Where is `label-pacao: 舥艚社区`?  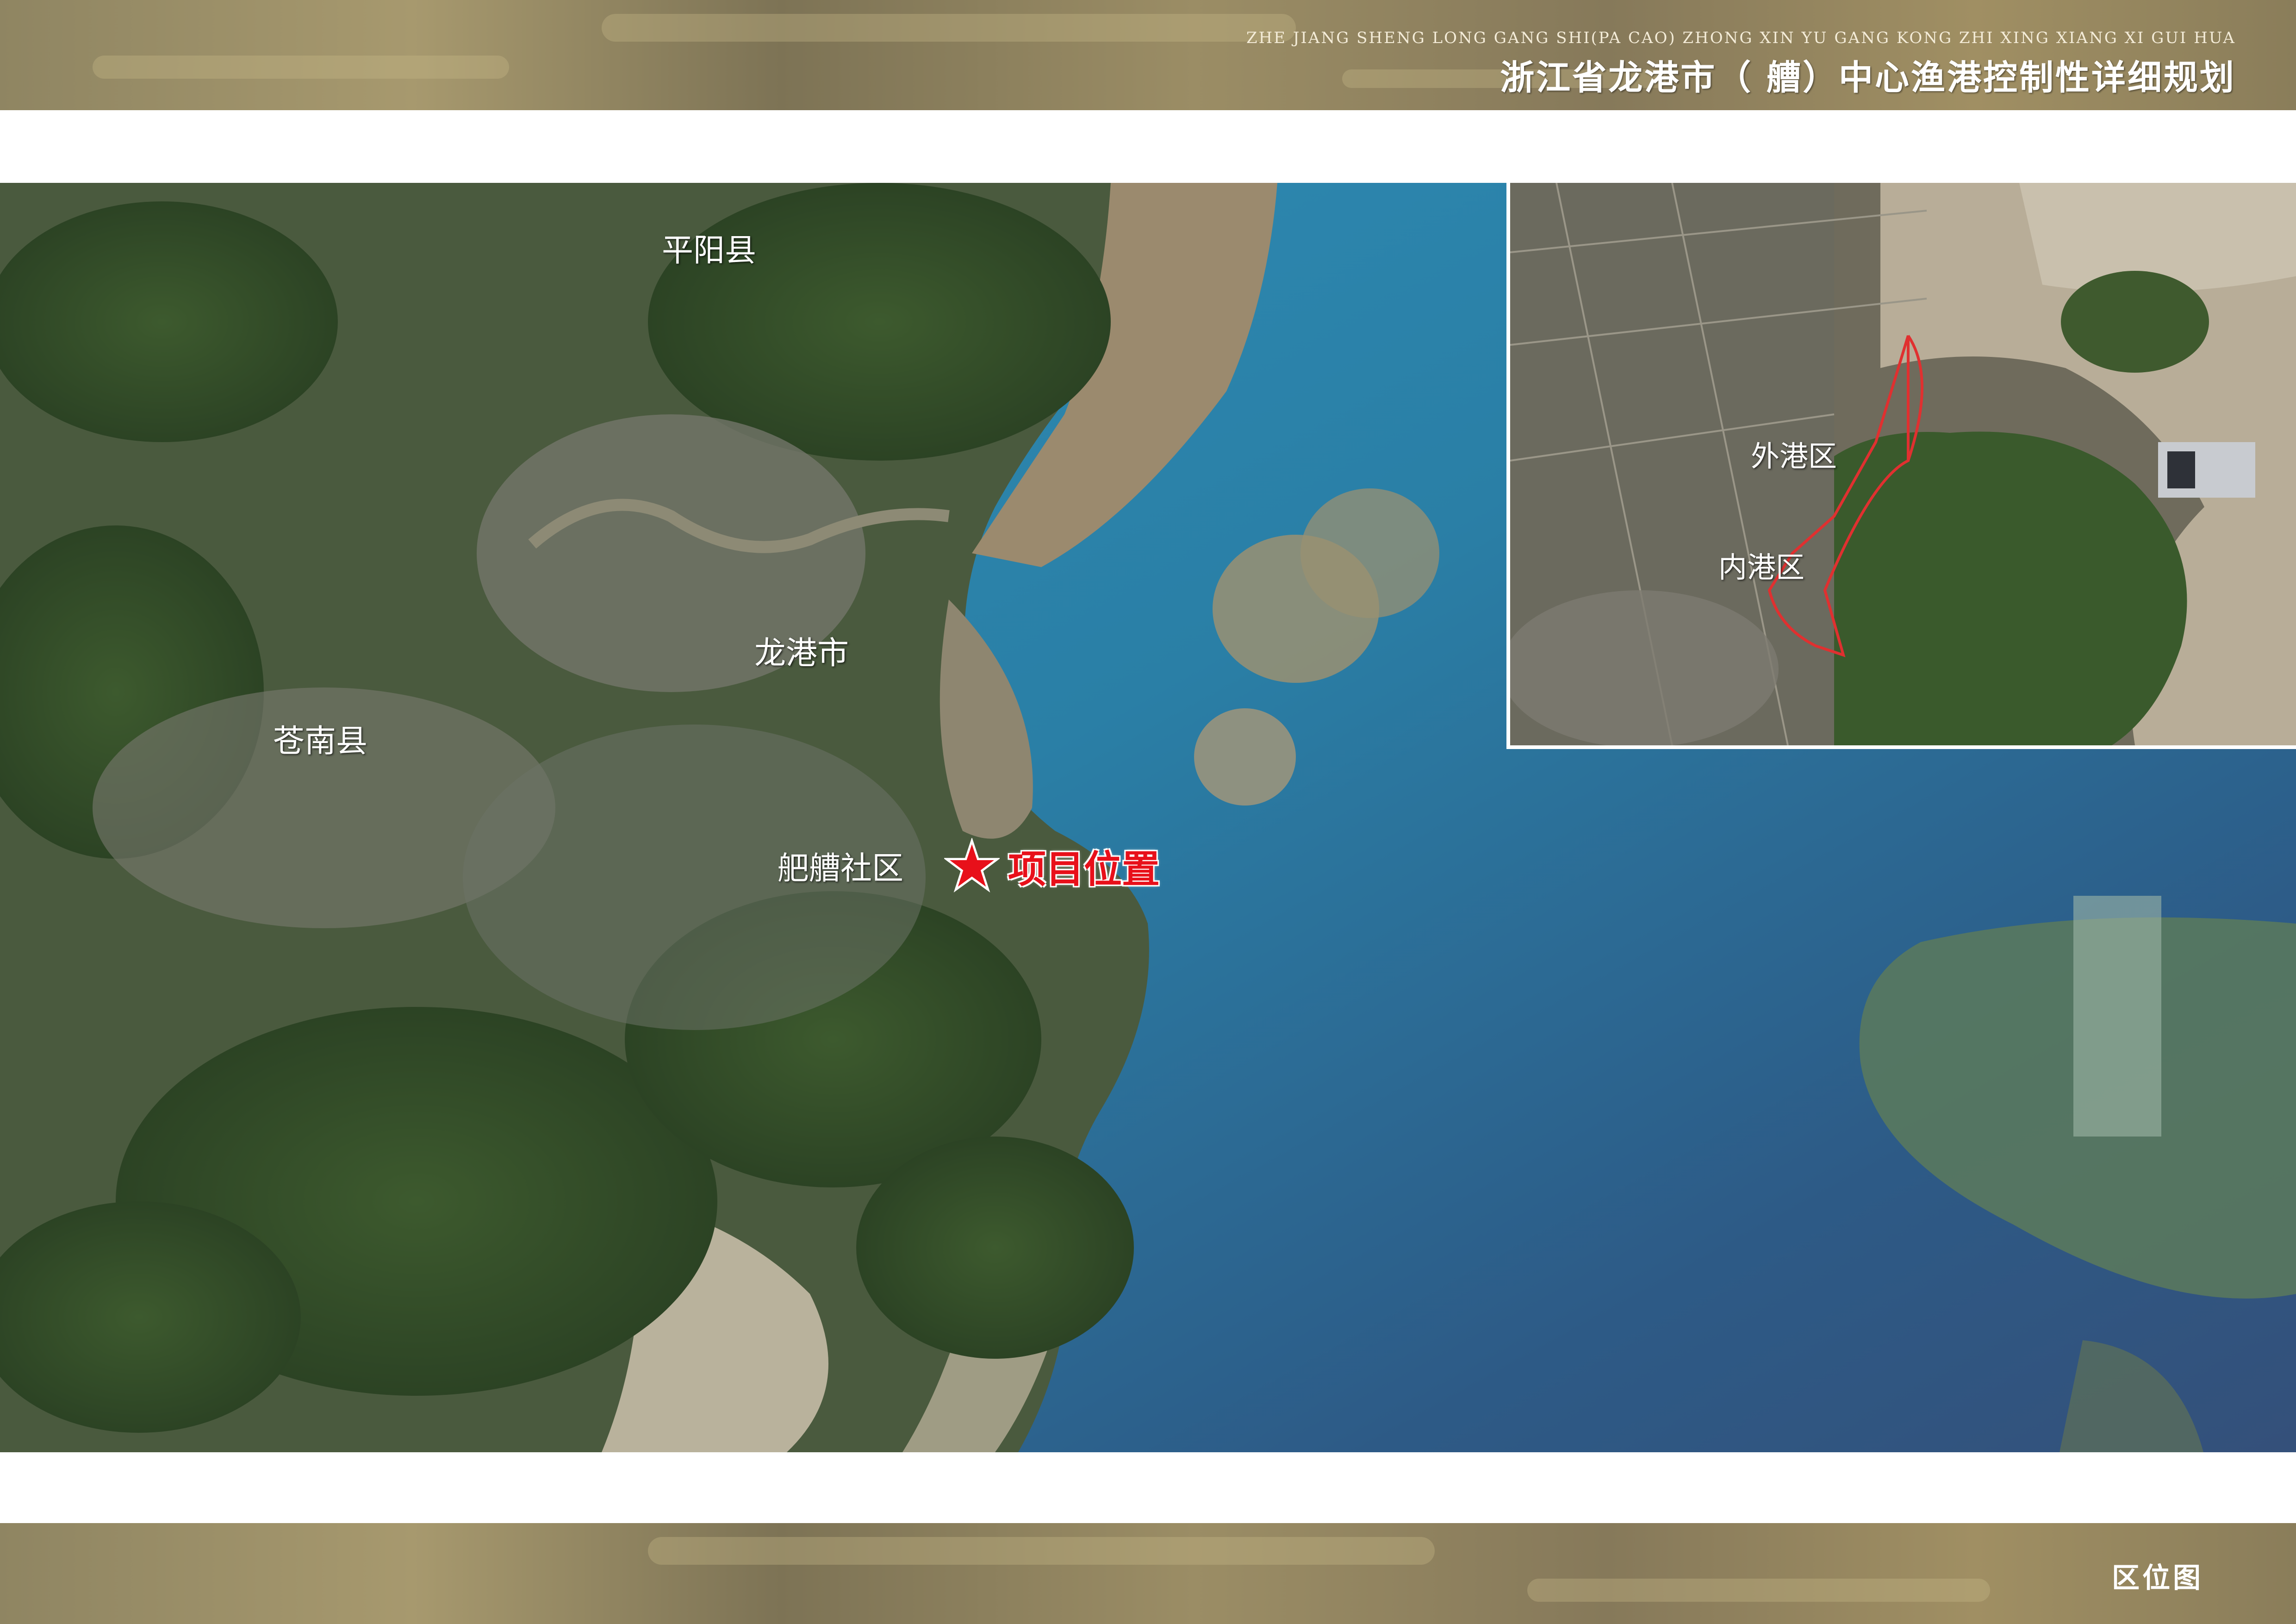 label-pacao: 舥艚社区 is located at coordinates (841, 868).